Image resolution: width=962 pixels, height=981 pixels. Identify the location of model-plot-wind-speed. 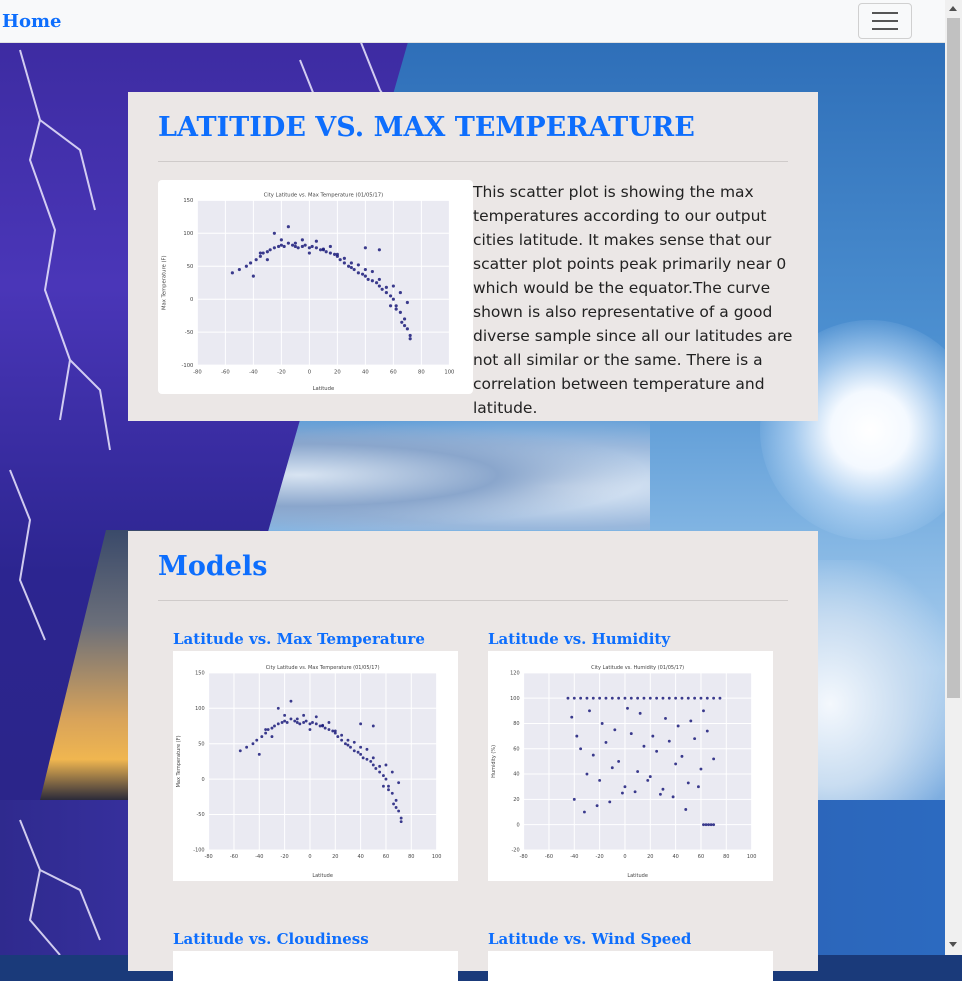
(630, 966).